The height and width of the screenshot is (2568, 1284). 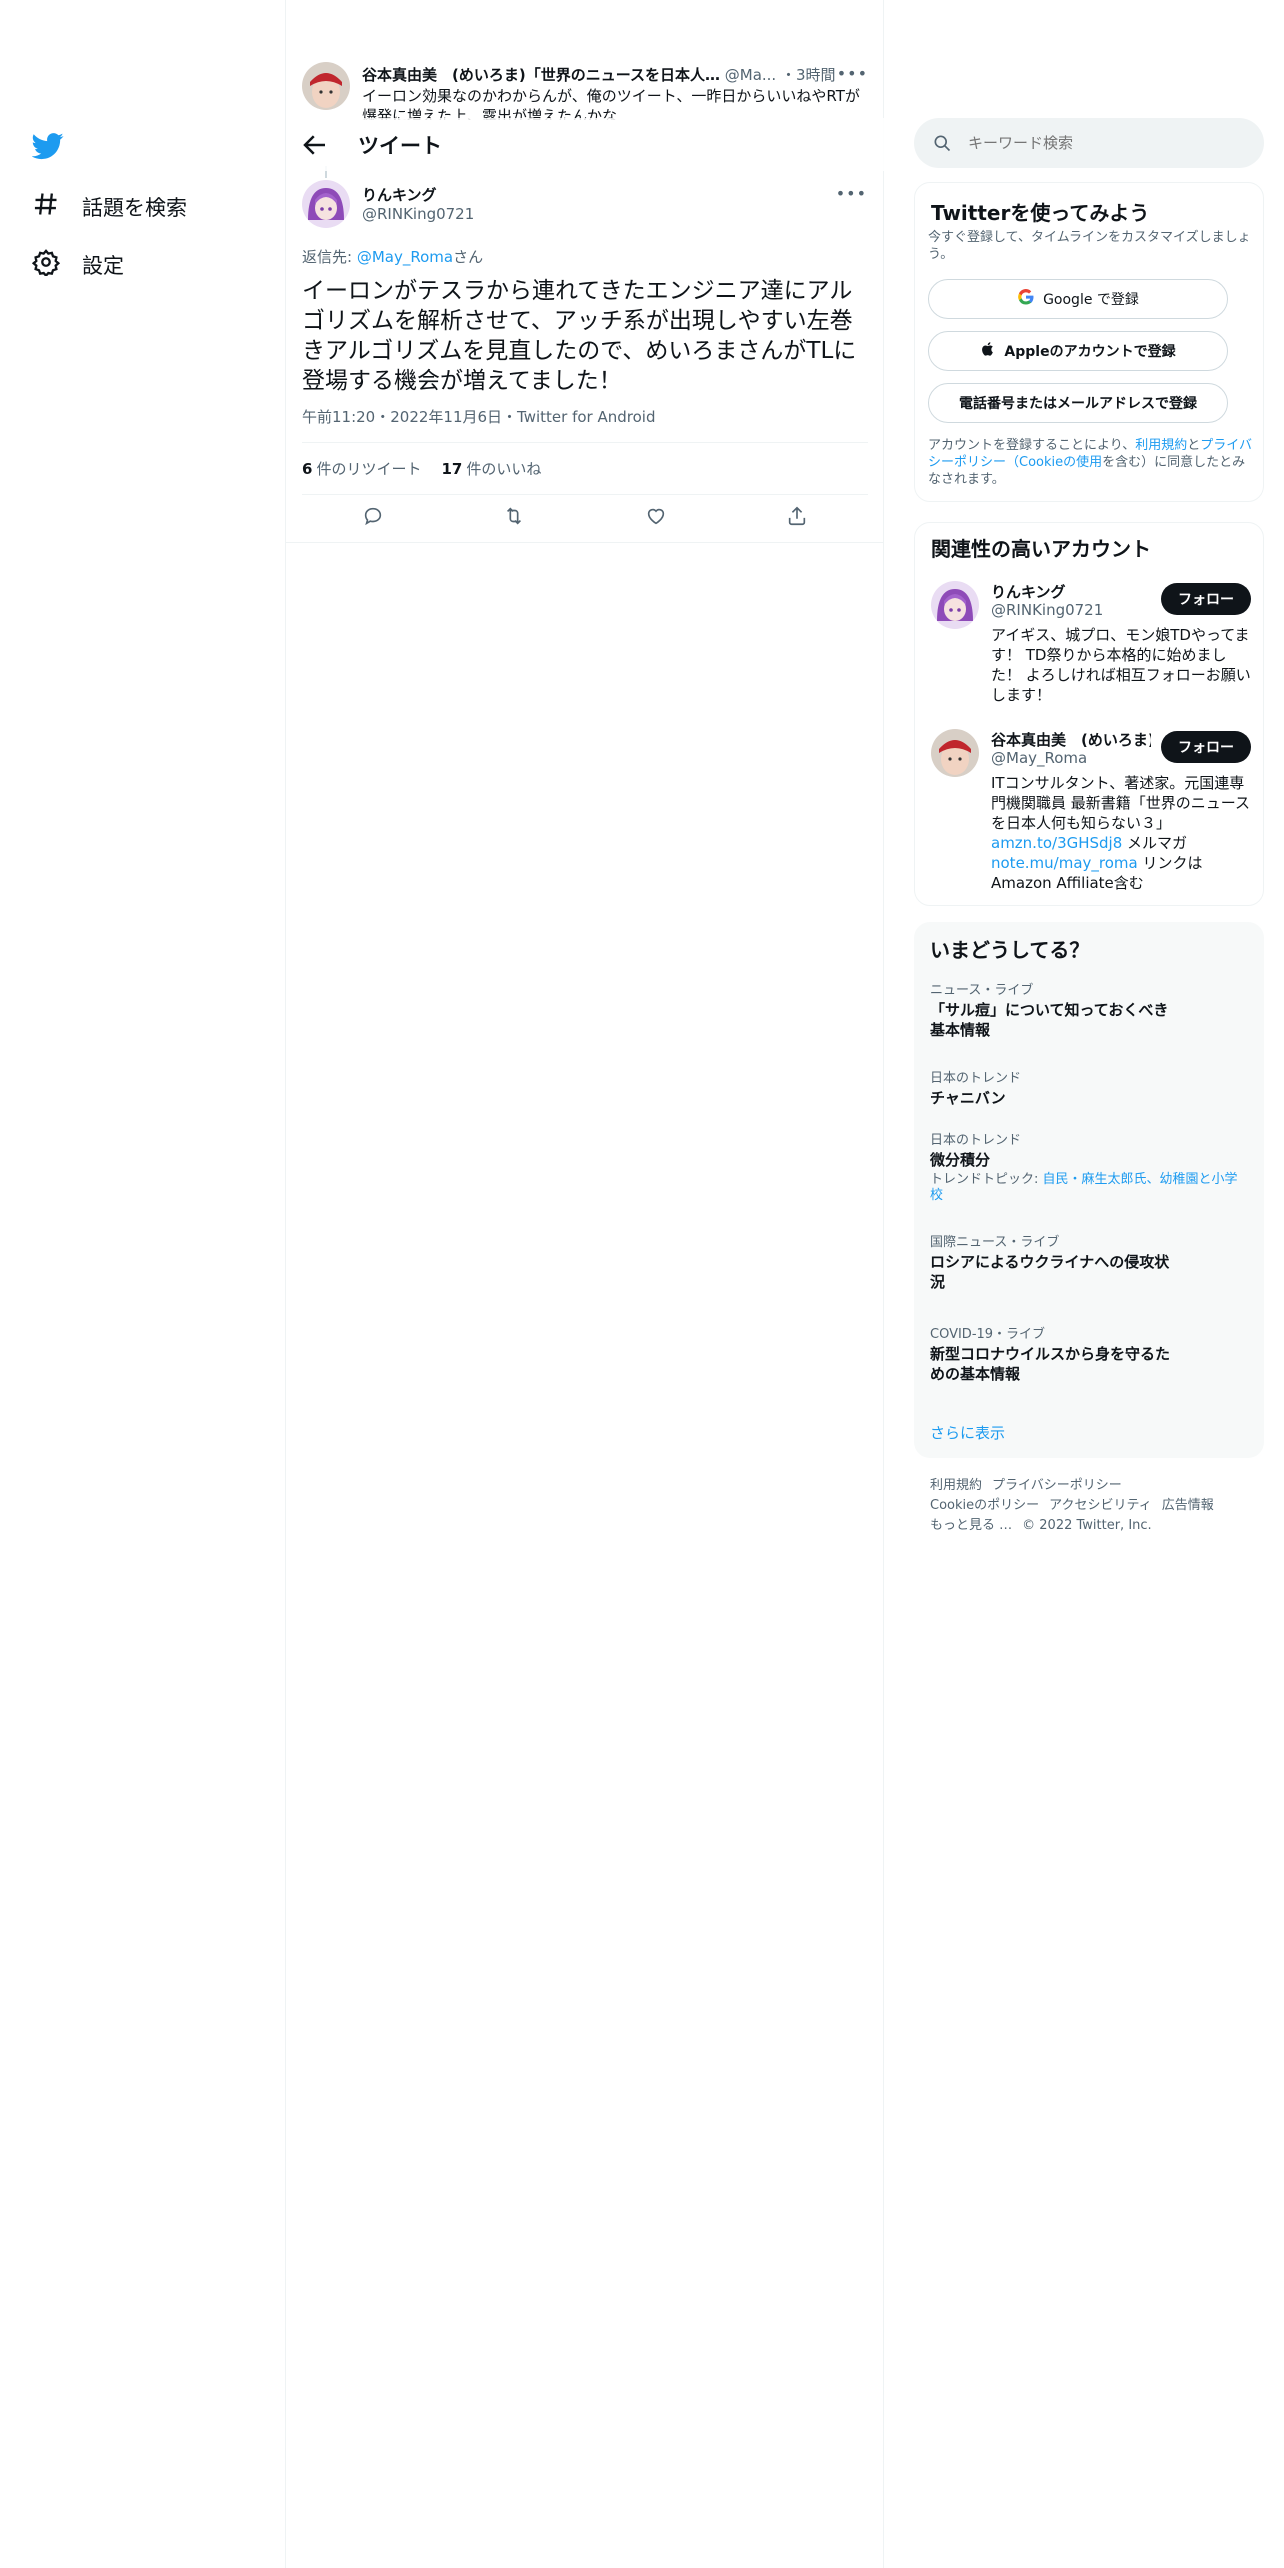 What do you see at coordinates (1071, 739) in the screenshot?
I see `account-name: 谷本真由美 (めいろま)「世界のニュースを日本人は何も知らない３」` at bounding box center [1071, 739].